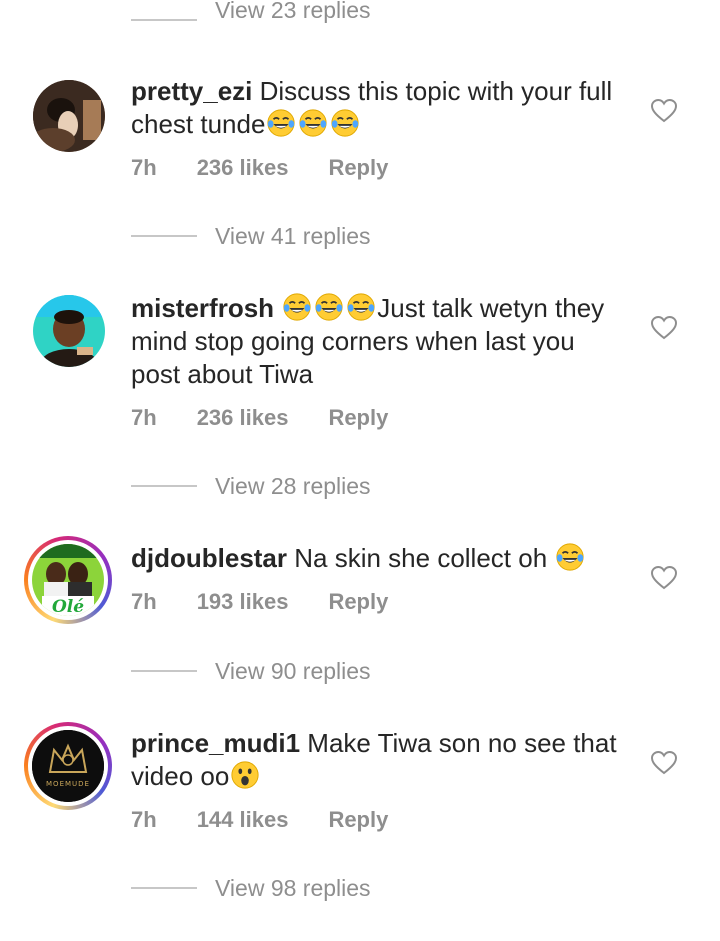 Image resolution: width=720 pixels, height=941 pixels. I want to click on view-replies-row: View 28 replies, so click(251, 486).